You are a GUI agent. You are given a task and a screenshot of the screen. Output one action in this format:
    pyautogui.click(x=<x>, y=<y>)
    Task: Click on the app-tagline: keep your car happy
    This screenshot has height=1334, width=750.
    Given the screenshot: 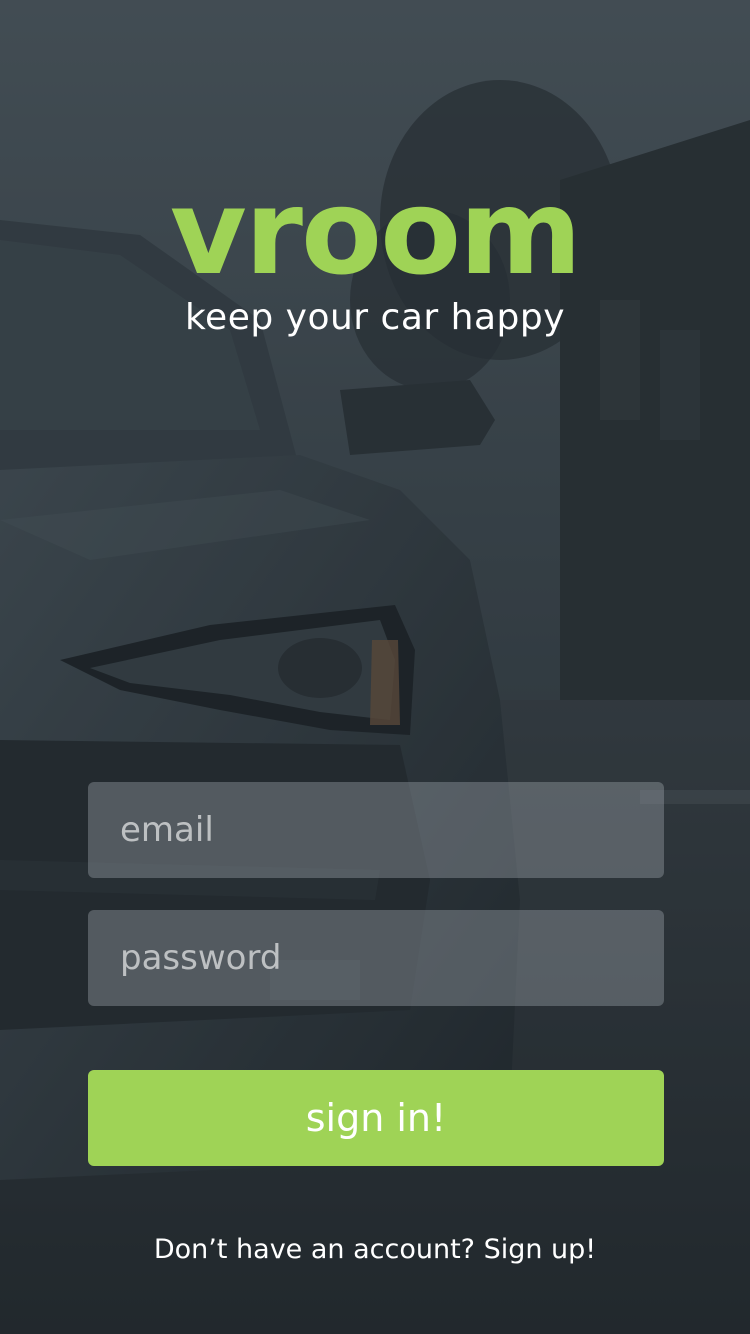 What is the action you would take?
    pyautogui.click(x=375, y=317)
    